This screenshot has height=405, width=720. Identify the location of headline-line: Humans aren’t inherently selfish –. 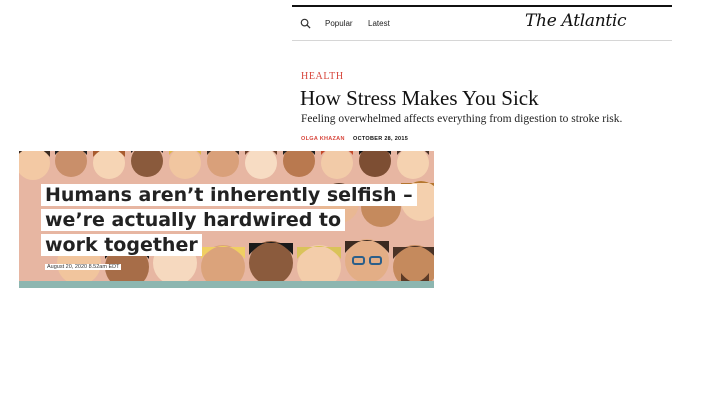
(229, 195).